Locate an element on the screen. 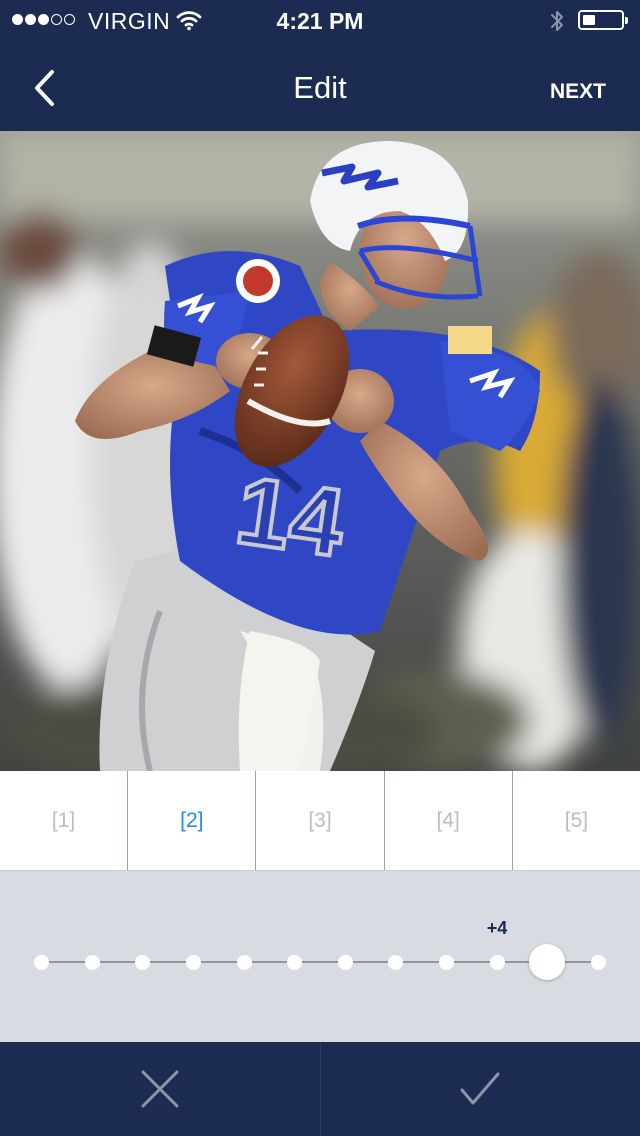 Image resolution: width=640 pixels, height=1136 pixels. status-bar: VIRGIN 4:21 PM is located at coordinates (320, 20).